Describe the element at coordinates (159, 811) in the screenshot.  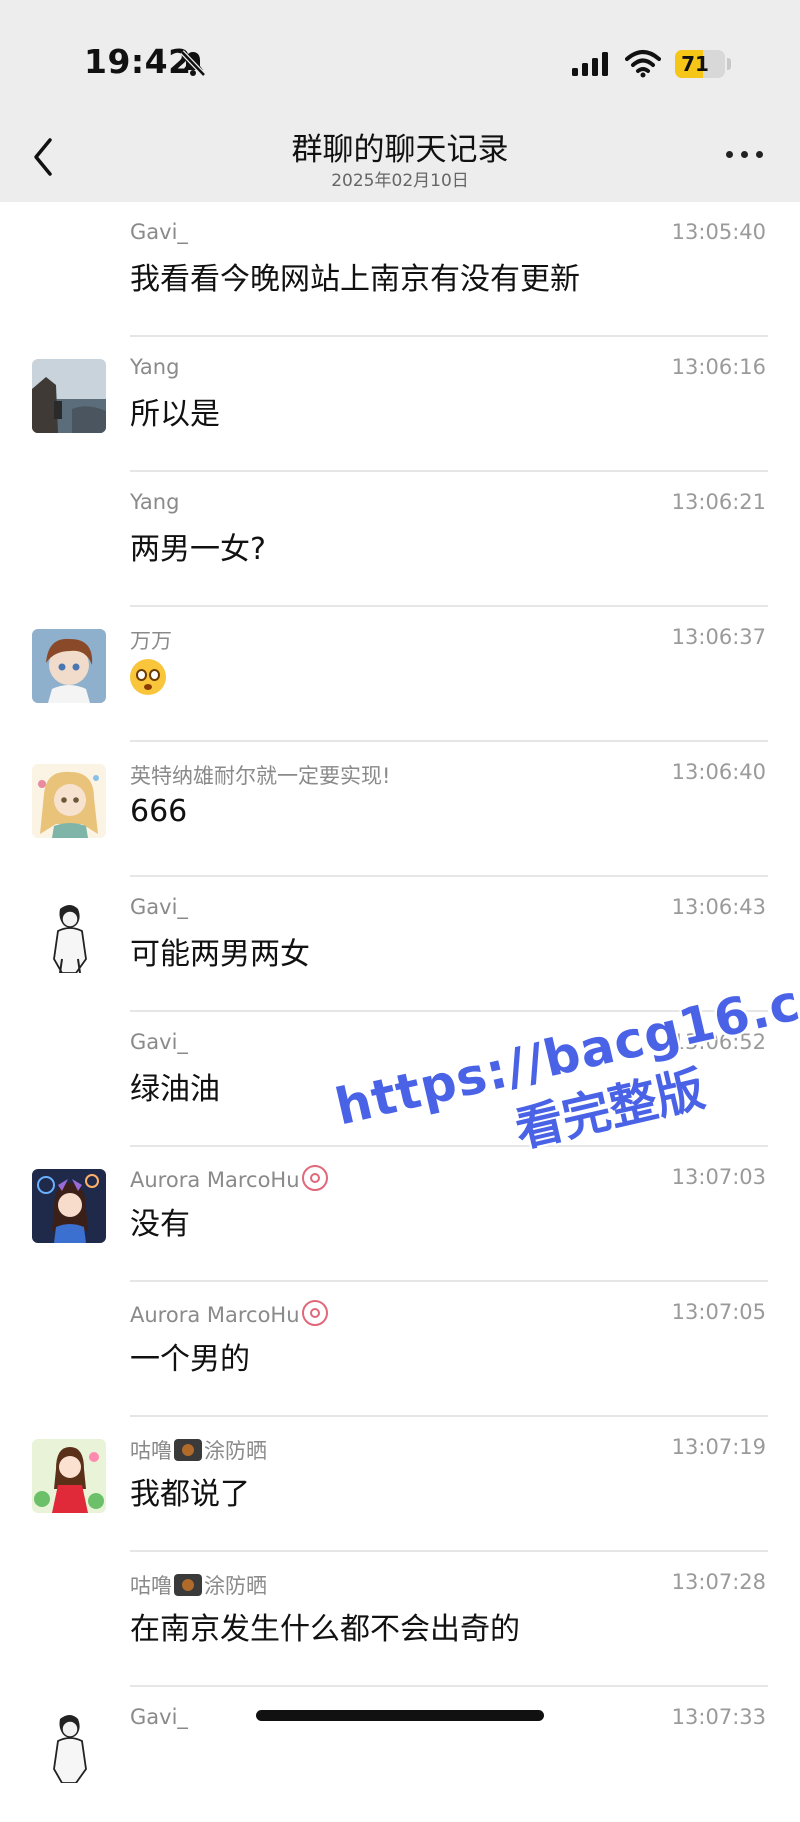
I see `message-text: 666` at that location.